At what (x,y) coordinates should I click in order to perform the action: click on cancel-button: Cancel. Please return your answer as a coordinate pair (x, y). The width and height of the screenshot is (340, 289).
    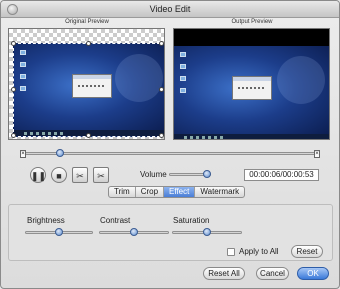
    Looking at the image, I should click on (272, 273).